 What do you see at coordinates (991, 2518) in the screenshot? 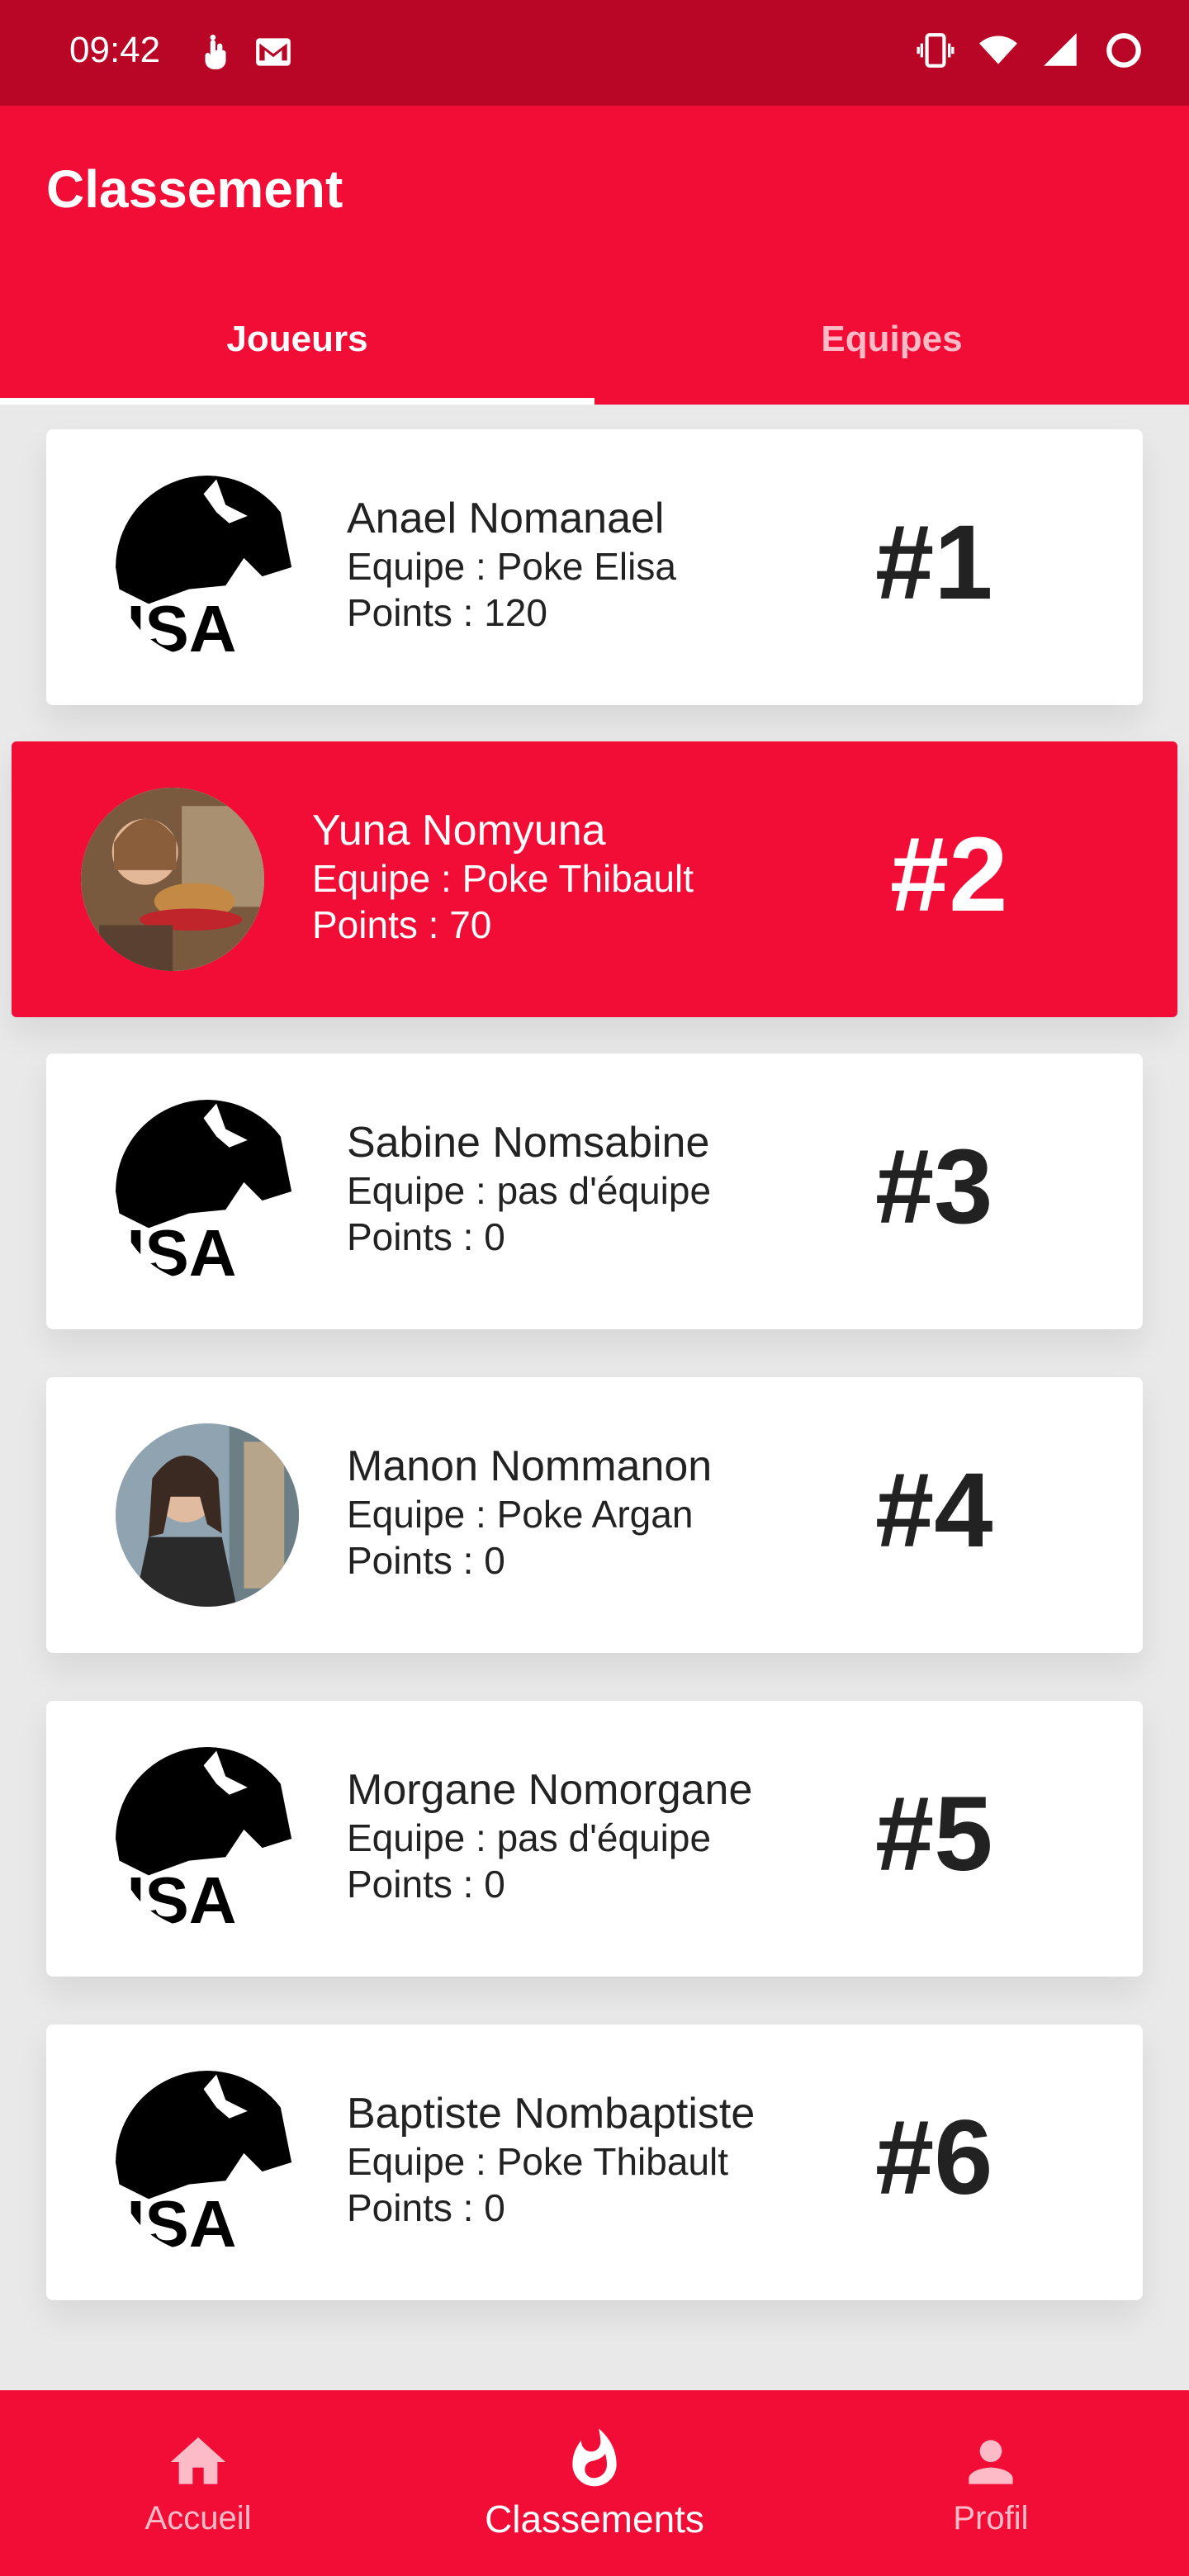
I see `nav-label: Profil` at bounding box center [991, 2518].